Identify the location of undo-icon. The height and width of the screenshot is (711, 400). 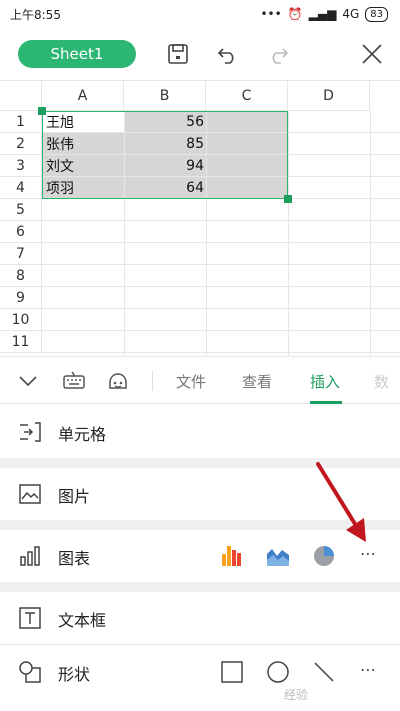
(228, 54).